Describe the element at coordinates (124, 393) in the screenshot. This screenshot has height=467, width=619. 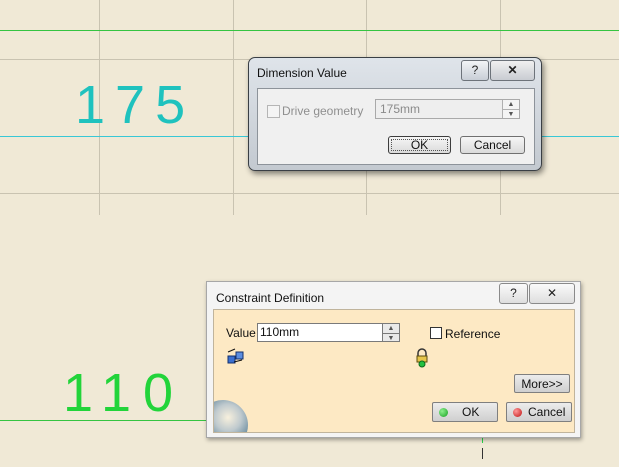
I see `dimension-value-110: 110` at that location.